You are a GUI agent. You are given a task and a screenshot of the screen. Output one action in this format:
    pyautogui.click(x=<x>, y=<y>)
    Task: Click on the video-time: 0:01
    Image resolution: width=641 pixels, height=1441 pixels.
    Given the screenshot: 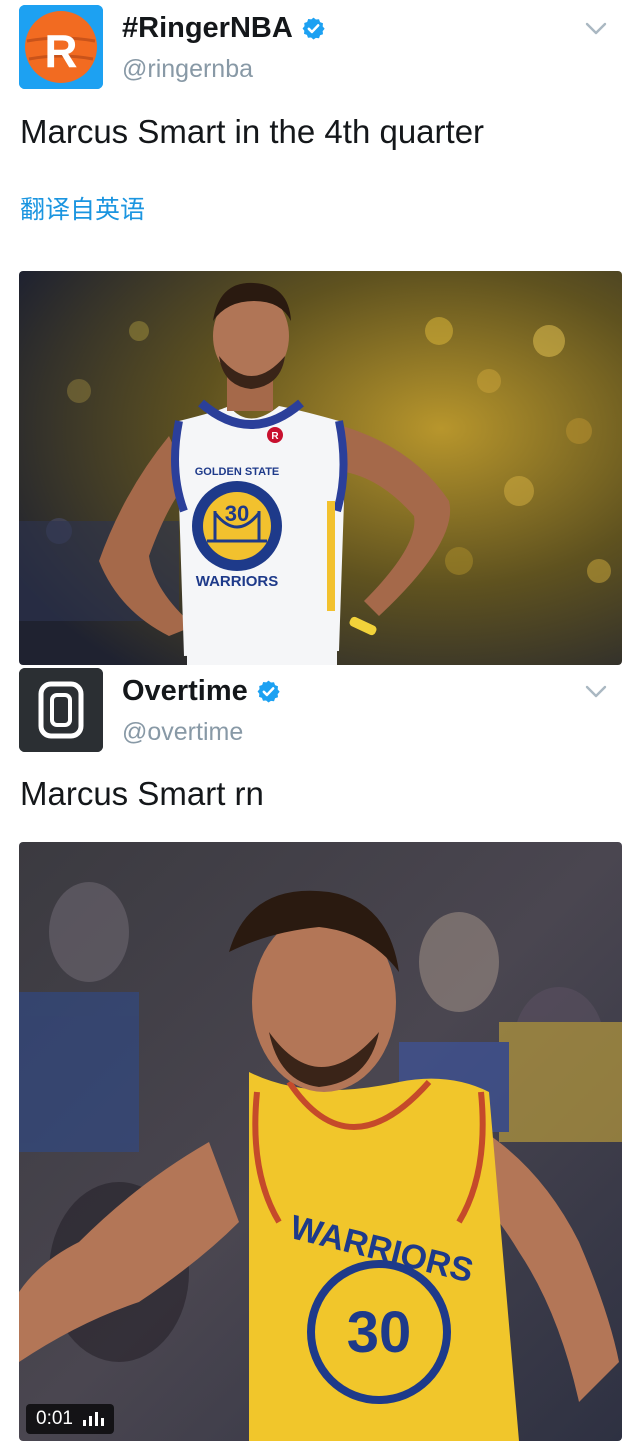 What is the action you would take?
    pyautogui.click(x=54, y=1418)
    